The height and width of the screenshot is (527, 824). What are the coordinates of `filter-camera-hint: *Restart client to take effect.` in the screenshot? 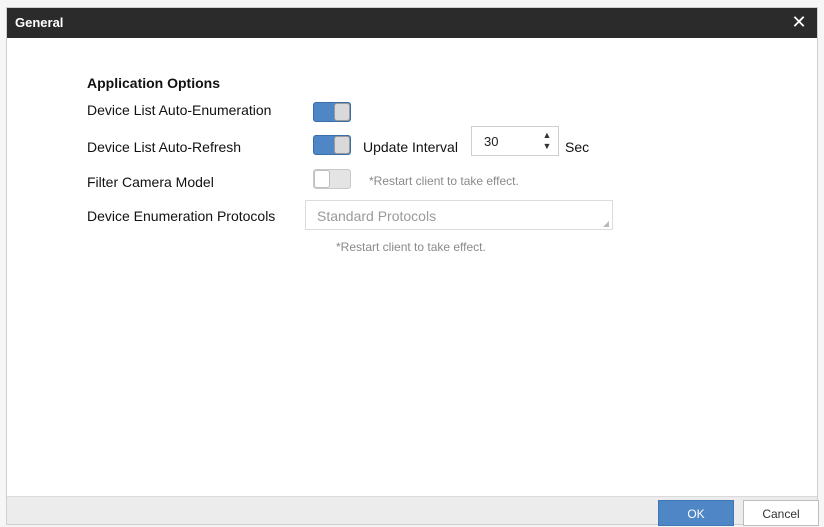 It's located at (444, 181).